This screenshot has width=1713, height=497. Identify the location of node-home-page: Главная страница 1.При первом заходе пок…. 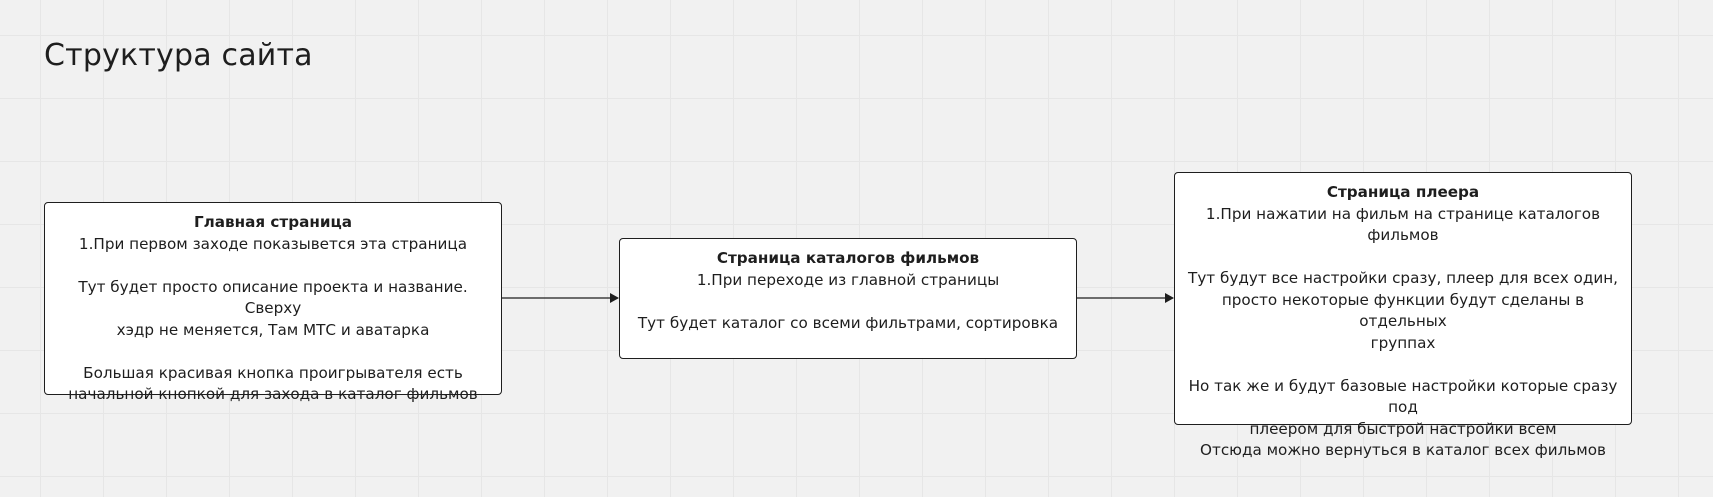
(273, 302).